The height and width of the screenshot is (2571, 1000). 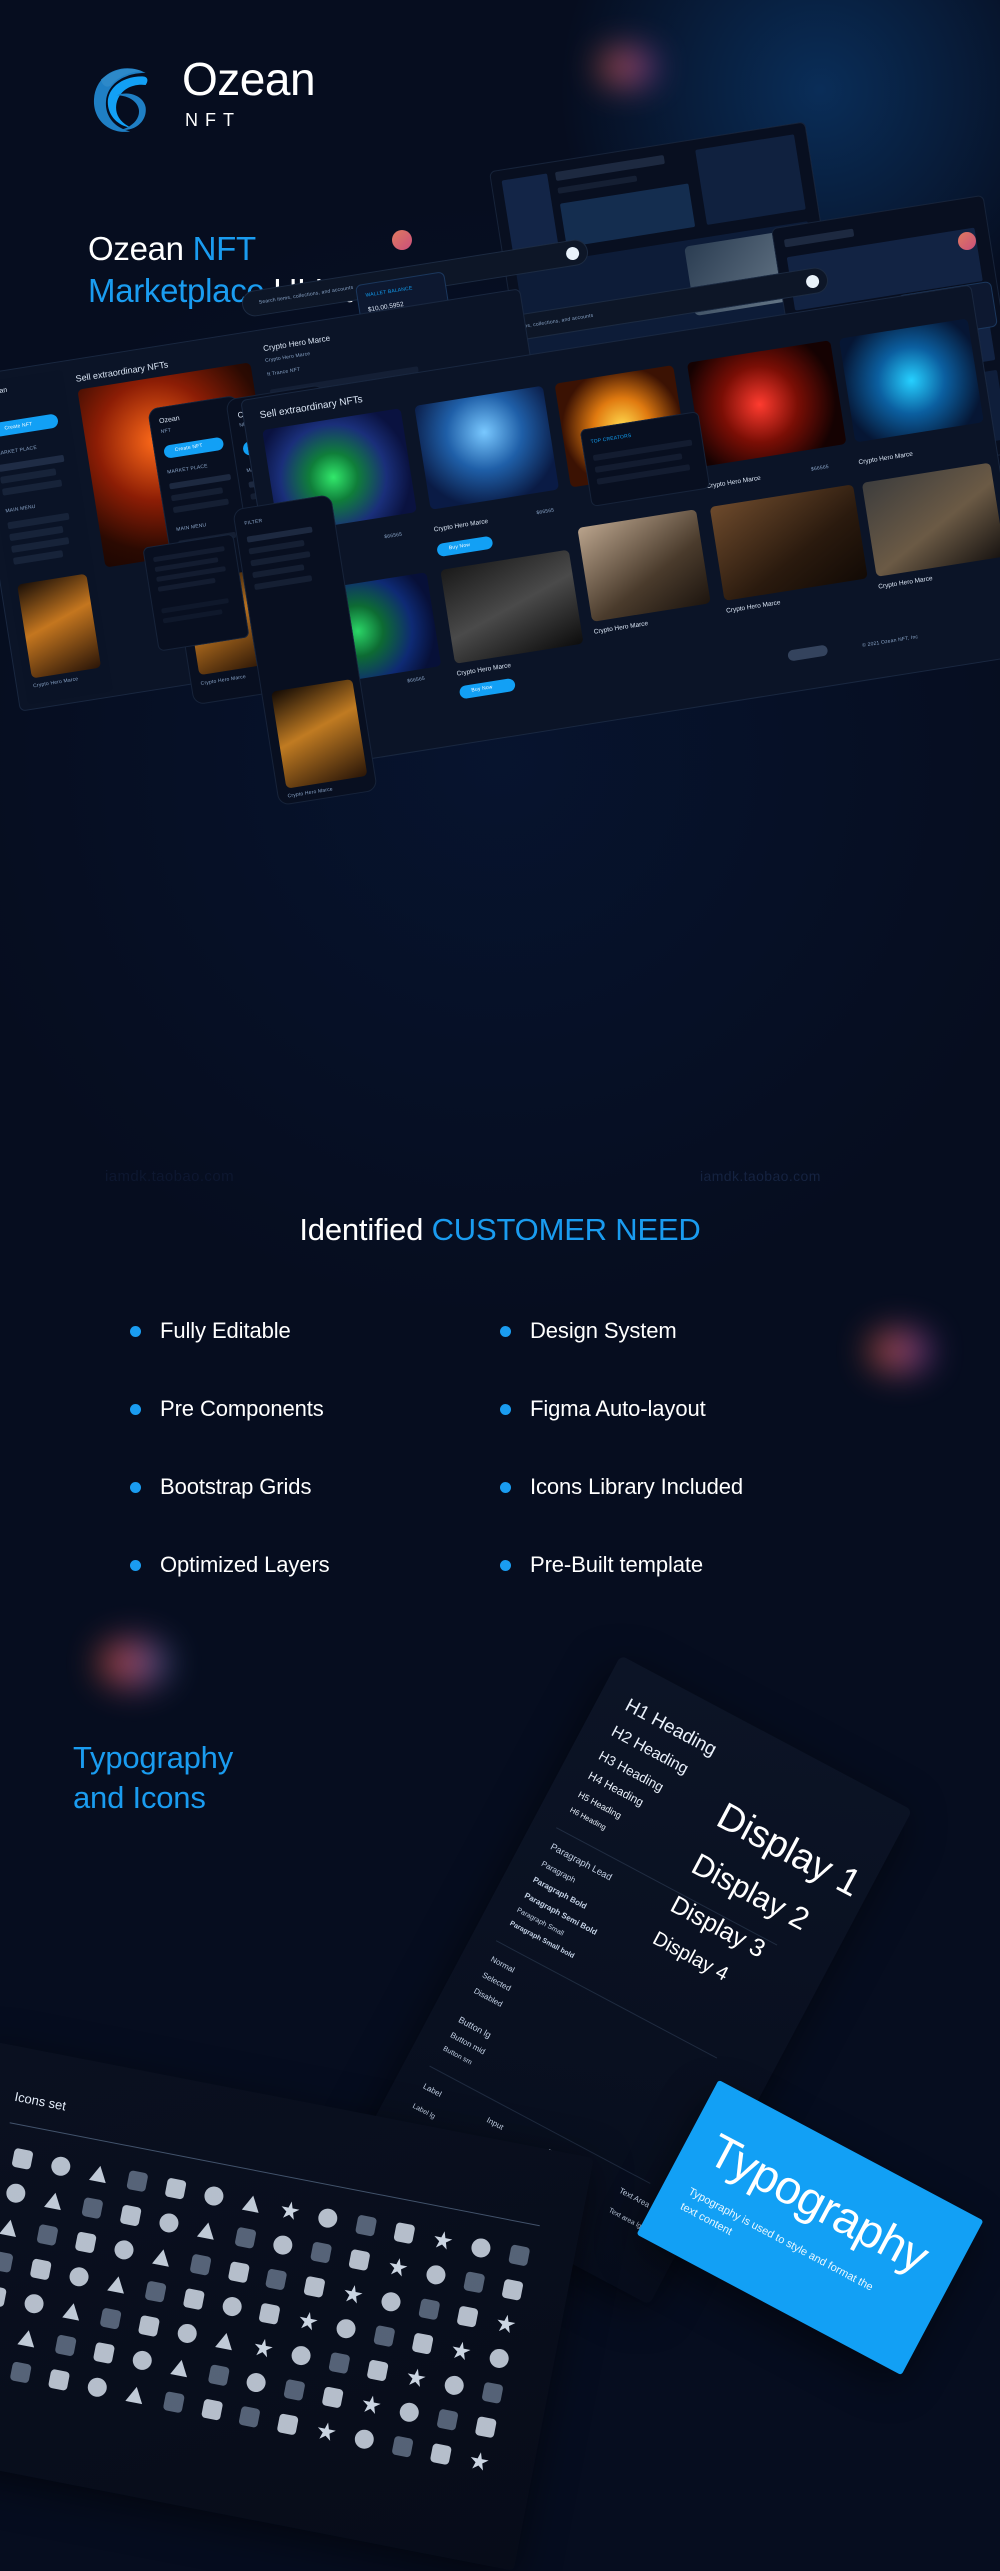 I want to click on ozean-wave-logo-icon, so click(x=125, y=97).